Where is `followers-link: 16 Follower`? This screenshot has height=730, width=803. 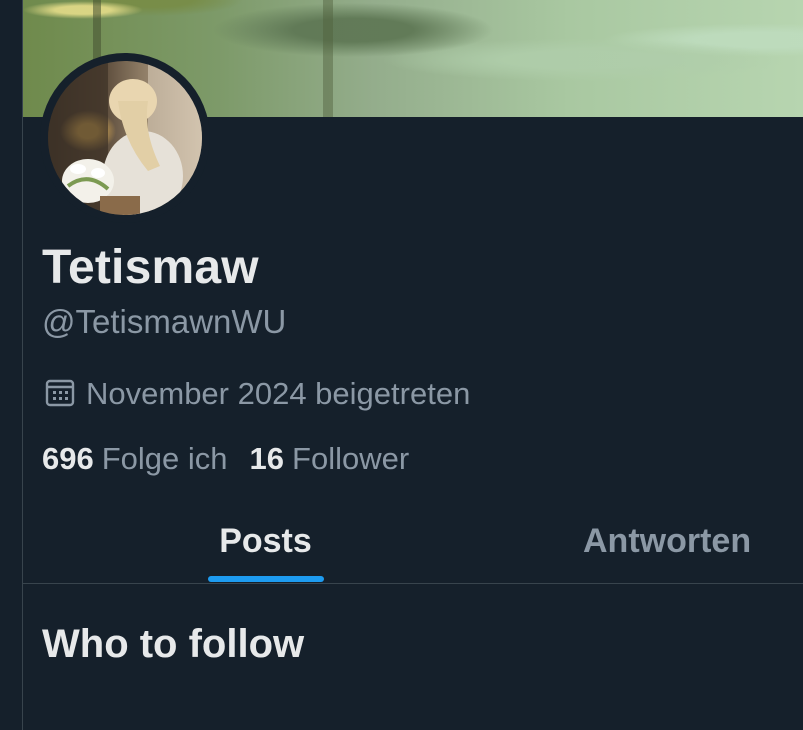
followers-link: 16 Follower is located at coordinates (330, 459).